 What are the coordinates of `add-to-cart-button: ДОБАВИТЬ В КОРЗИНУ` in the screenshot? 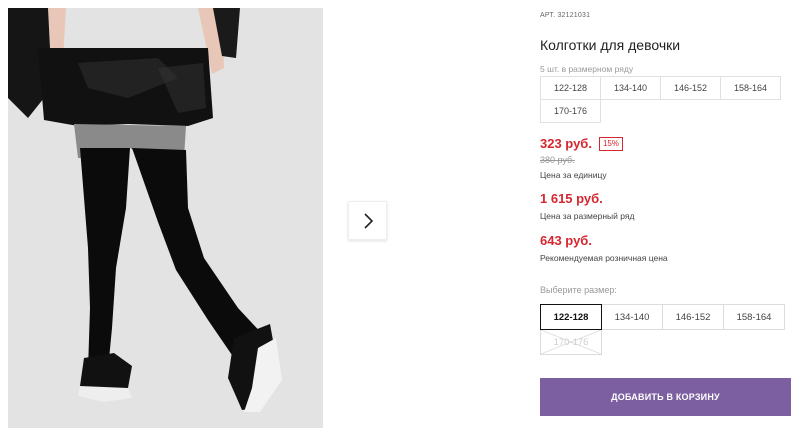 It's located at (665, 397).